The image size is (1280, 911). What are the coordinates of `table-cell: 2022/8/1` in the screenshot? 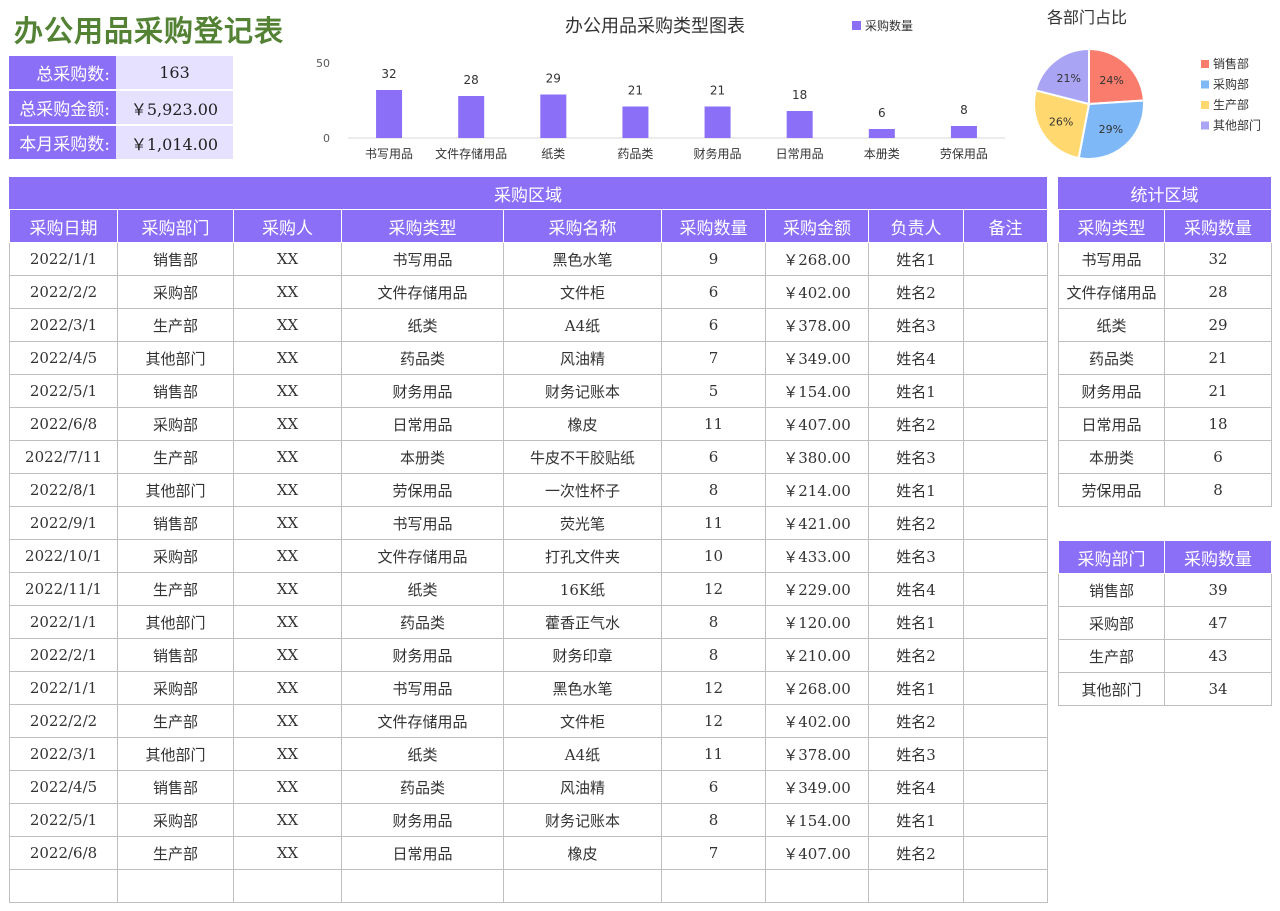 It's located at (63, 490).